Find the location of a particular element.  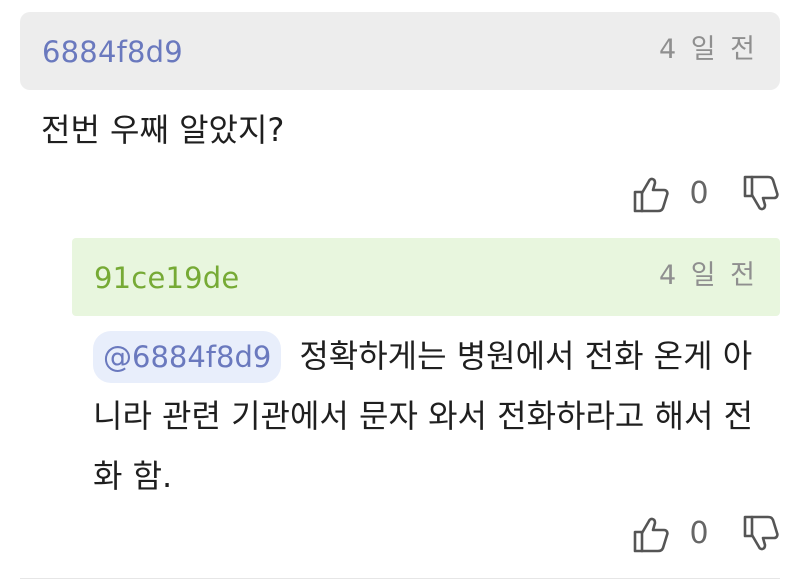

reply-like-count: 0 is located at coordinates (699, 533).